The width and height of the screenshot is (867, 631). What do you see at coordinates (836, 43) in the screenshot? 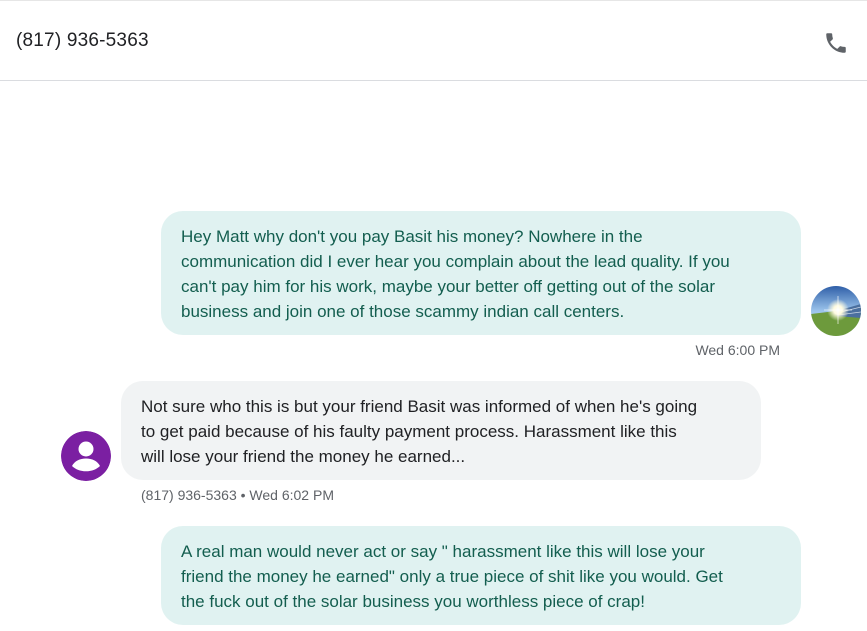
I see `phone-icon` at bounding box center [836, 43].